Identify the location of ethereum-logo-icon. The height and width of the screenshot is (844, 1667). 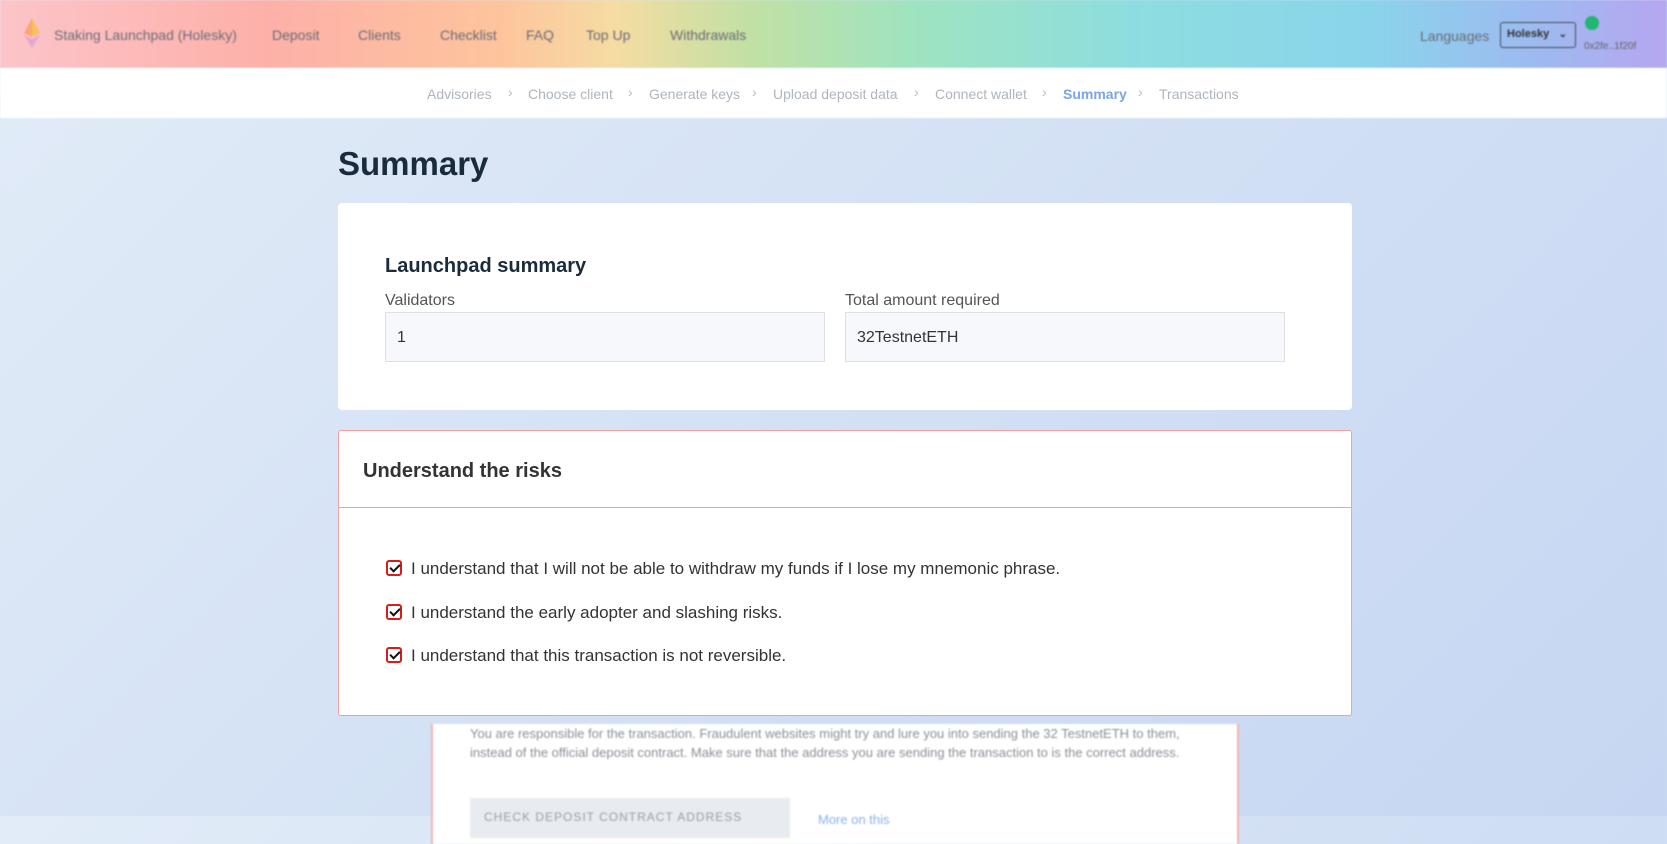
(32, 33).